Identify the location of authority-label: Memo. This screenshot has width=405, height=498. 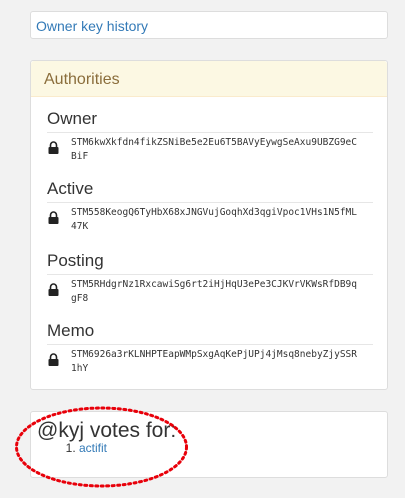
(71, 330).